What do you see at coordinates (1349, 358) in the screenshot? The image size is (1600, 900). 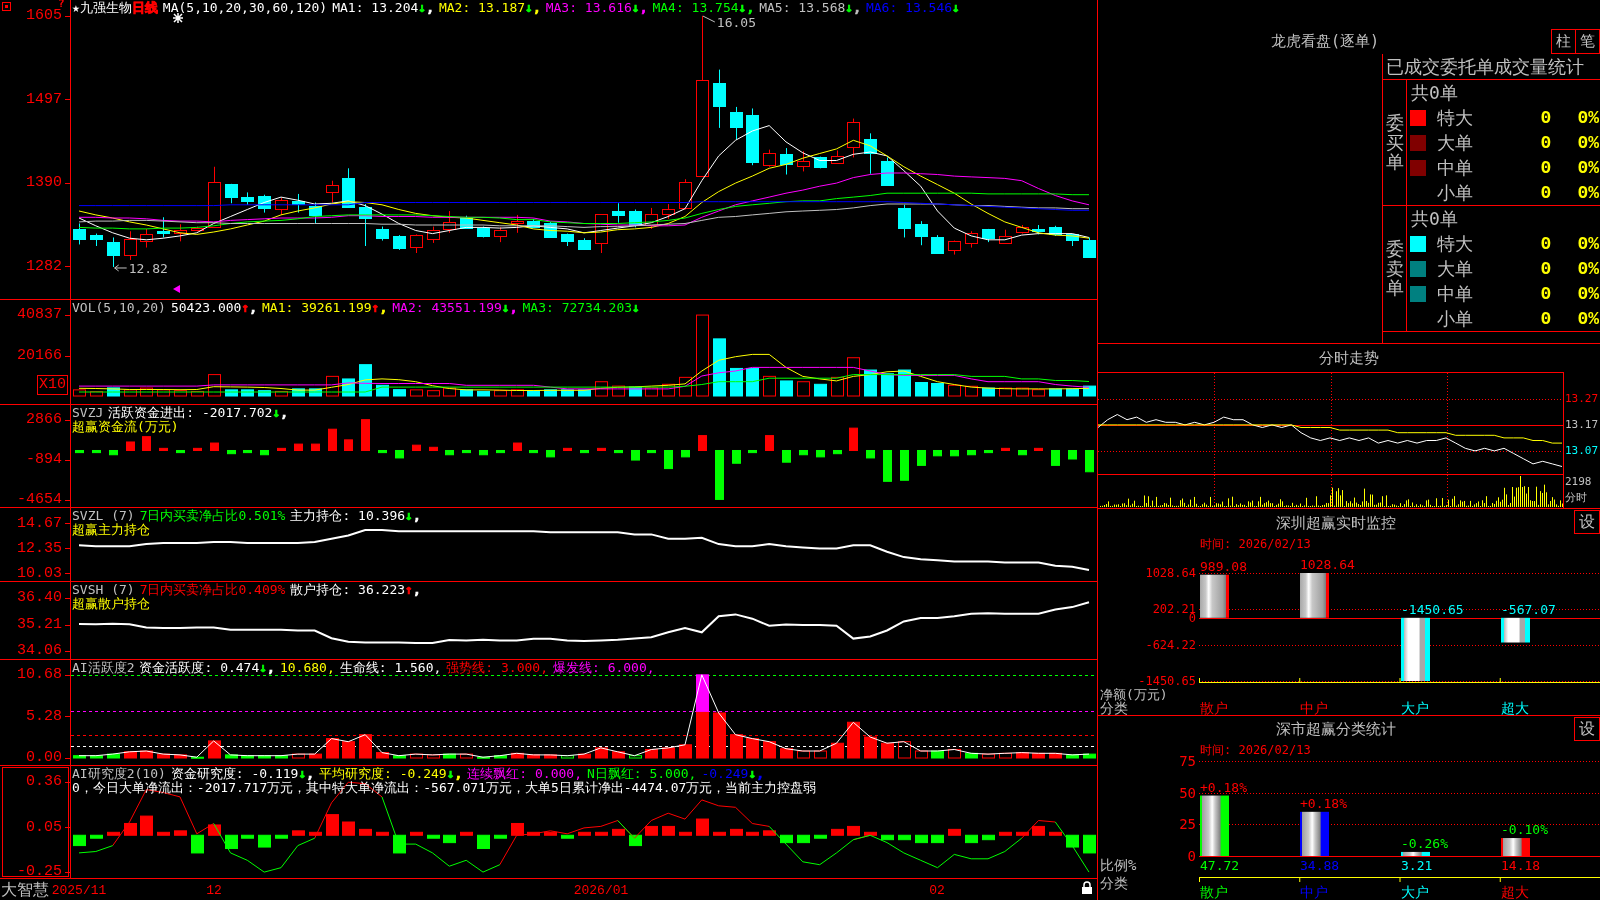 I see `panel-title: 分时走势` at bounding box center [1349, 358].